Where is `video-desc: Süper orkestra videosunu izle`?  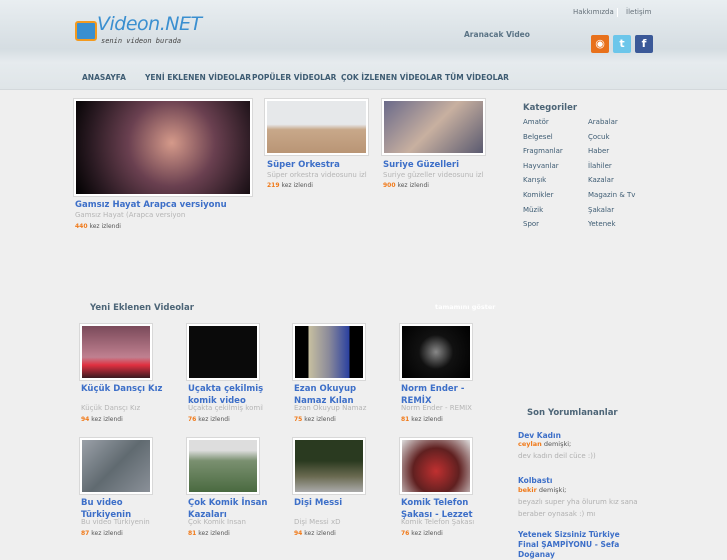
video-desc: Süper orkestra videosunu izle is located at coordinates (317, 175).